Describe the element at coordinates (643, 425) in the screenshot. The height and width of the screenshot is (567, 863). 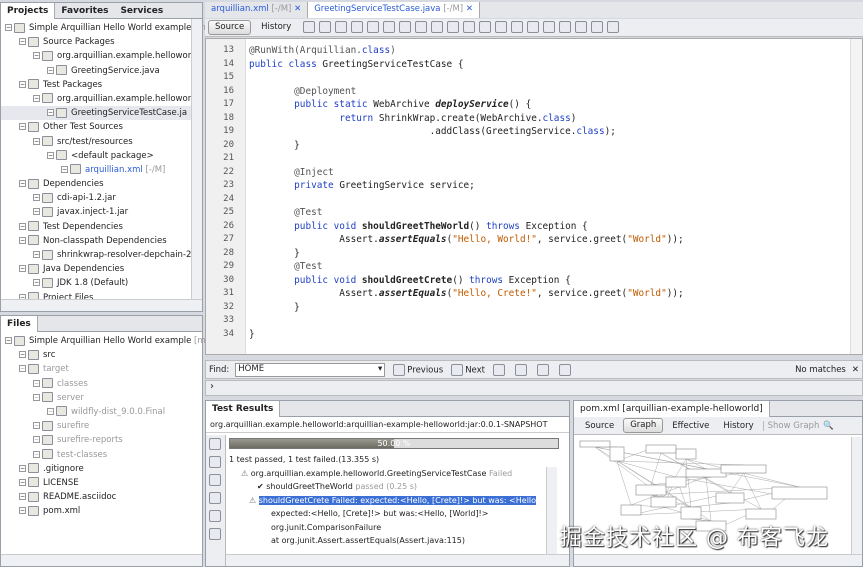
I see `pom-tab-graph: Graph` at that location.